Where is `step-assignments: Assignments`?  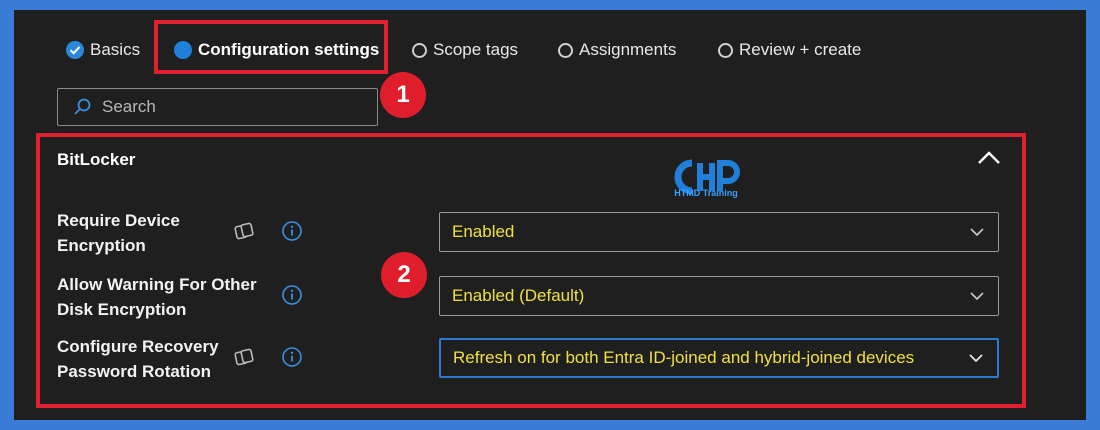
step-assignments: Assignments is located at coordinates (617, 50).